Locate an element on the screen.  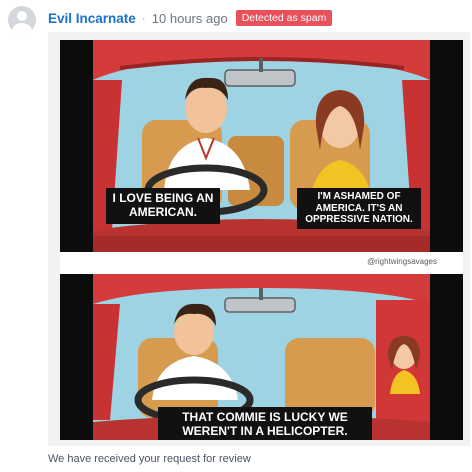
author-name-link: Evil Incarnate is located at coordinates (92, 18).